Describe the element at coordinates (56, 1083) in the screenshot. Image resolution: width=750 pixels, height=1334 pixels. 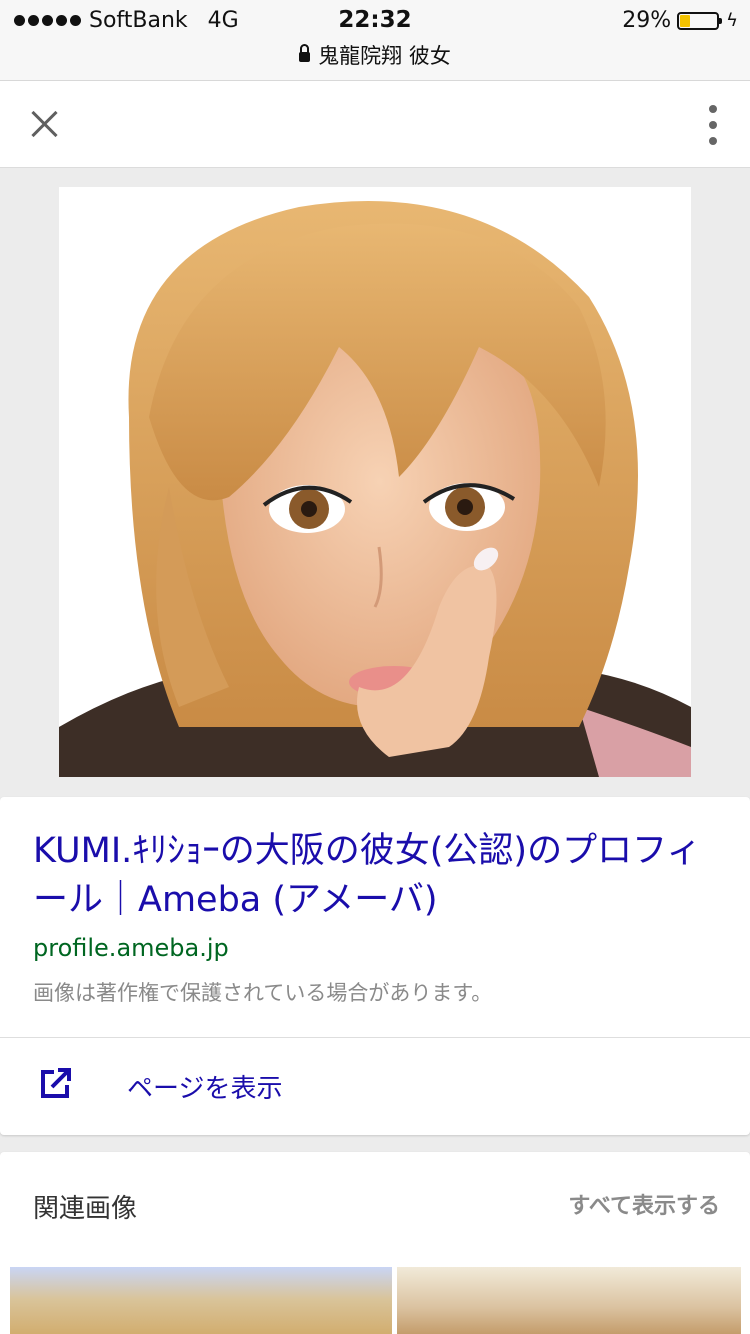
I see `open-in-new-icon` at that location.